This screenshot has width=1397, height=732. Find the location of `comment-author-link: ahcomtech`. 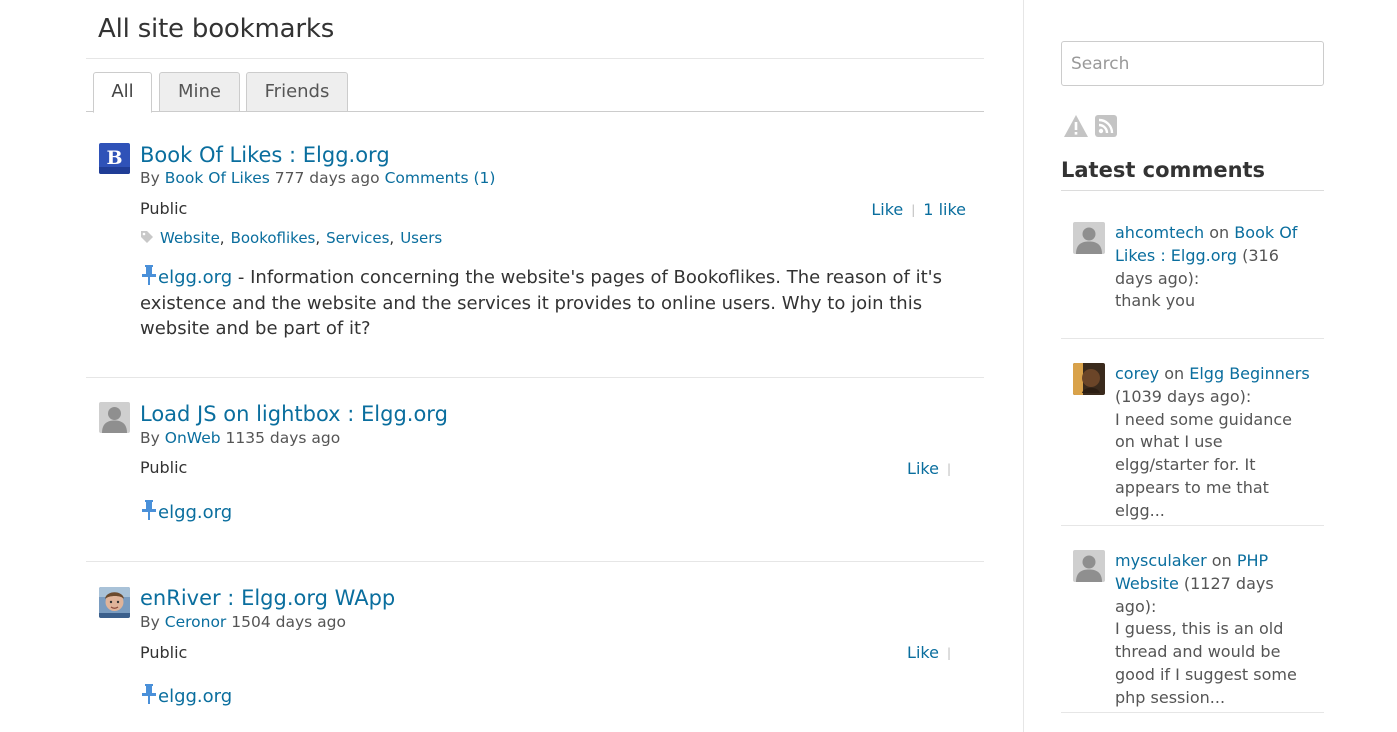

comment-author-link: ahcomtech is located at coordinates (1159, 232).